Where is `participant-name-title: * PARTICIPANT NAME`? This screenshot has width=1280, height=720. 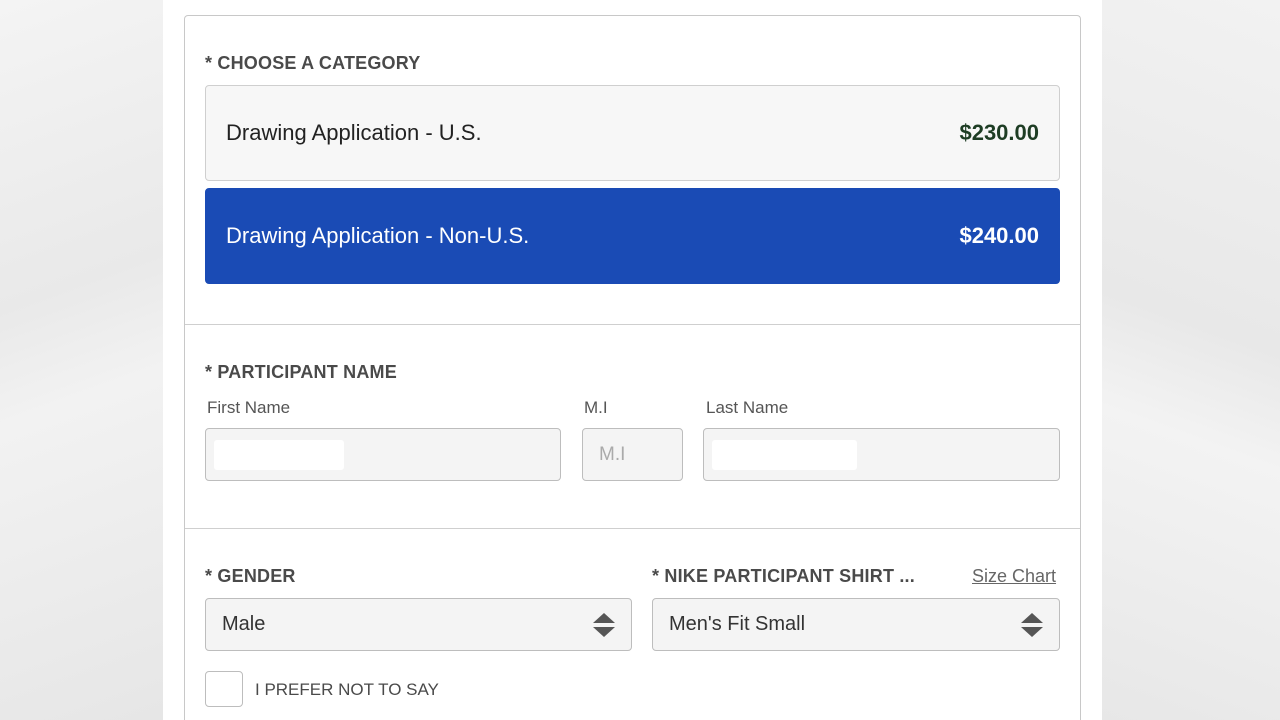 participant-name-title: * PARTICIPANT NAME is located at coordinates (301, 372).